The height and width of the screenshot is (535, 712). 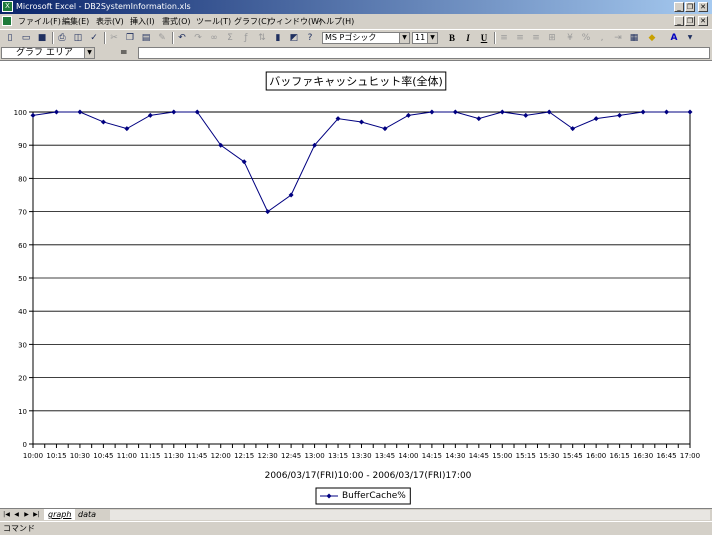 I want to click on menu-help: ヘルプ(H), so click(x=336, y=21).